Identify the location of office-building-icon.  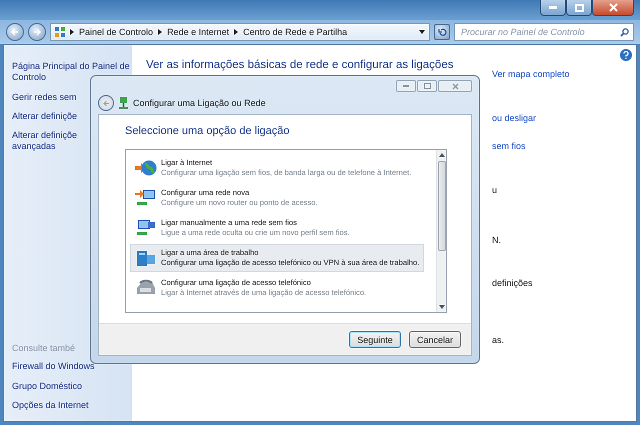
(146, 258).